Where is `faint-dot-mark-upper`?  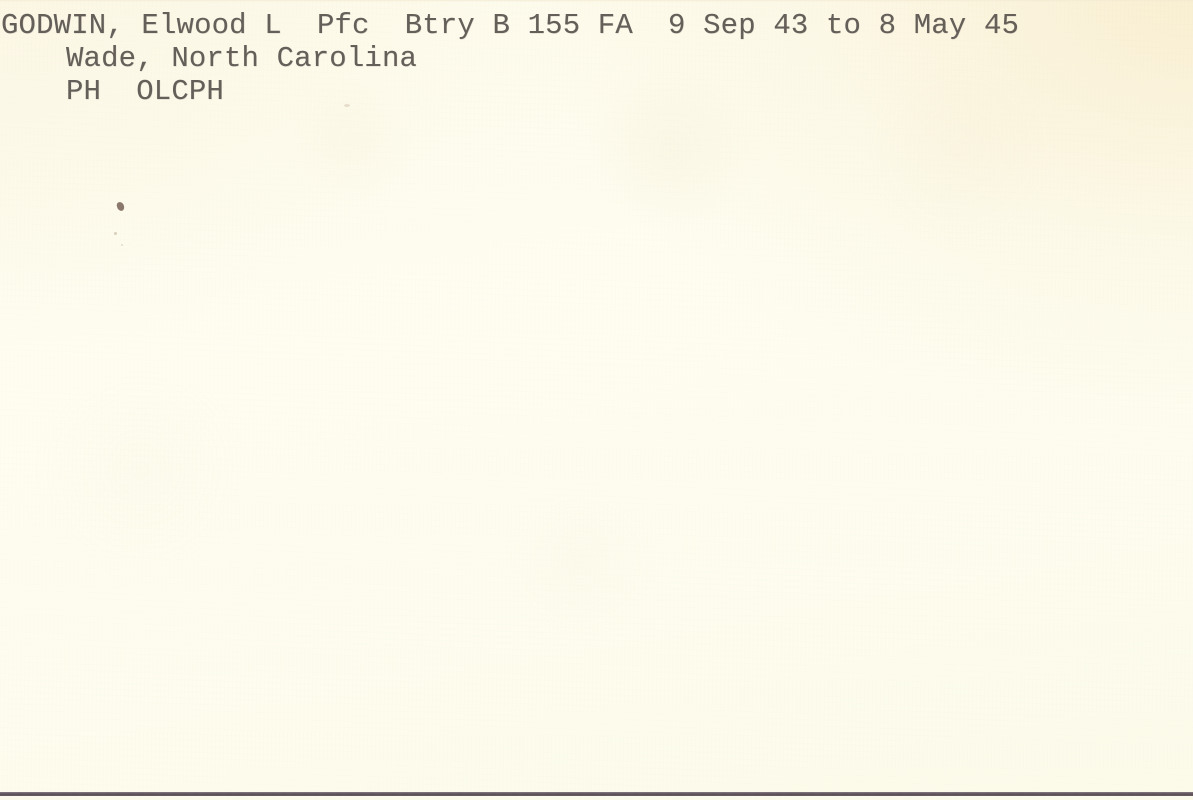
faint-dot-mark-upper is located at coordinates (115, 233).